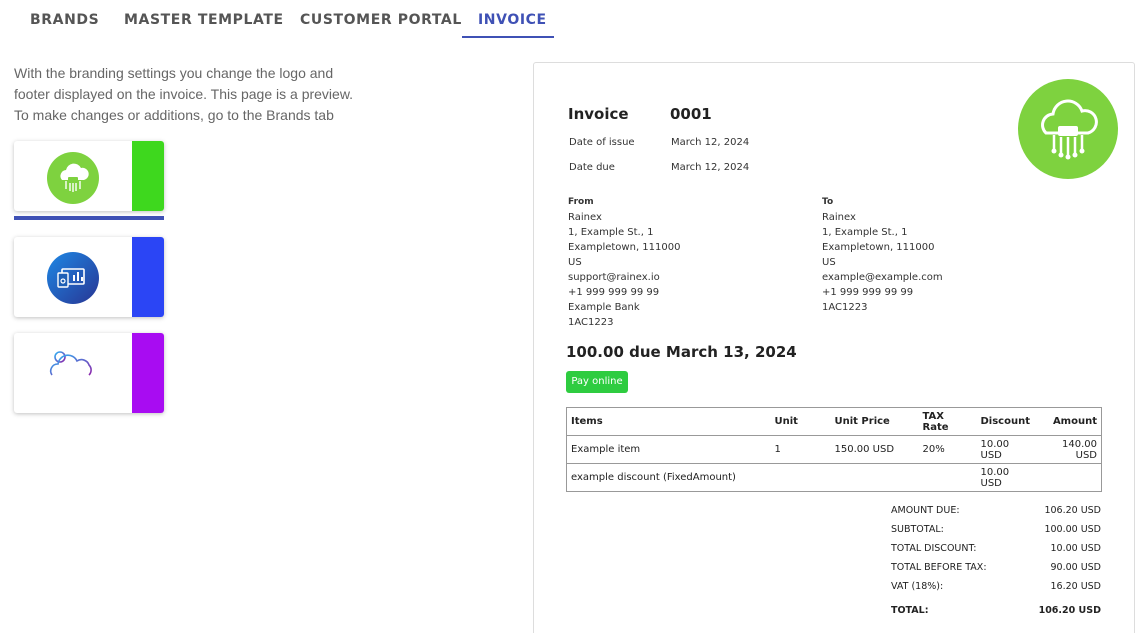  Describe the element at coordinates (828, 202) in the screenshot. I see `to-heading: To` at that location.